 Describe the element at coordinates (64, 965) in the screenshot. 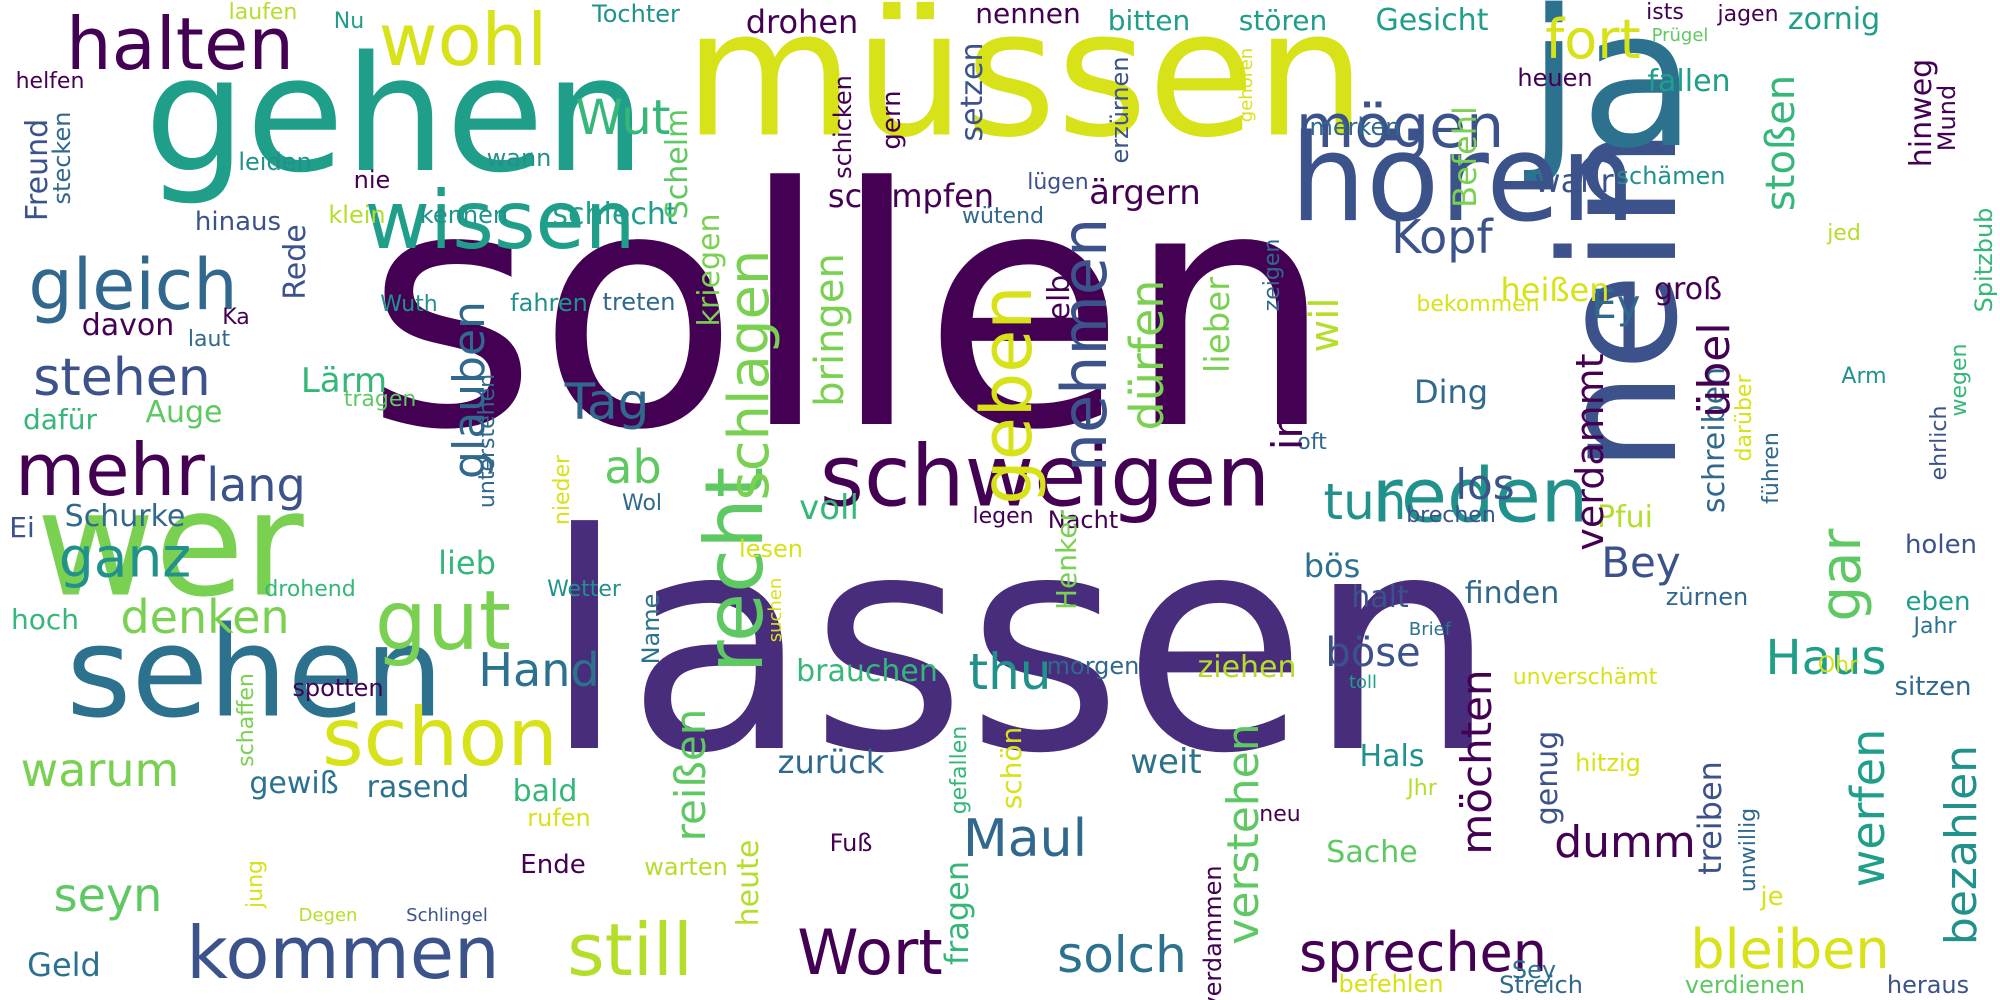

I see `word-geld: Geld` at that location.